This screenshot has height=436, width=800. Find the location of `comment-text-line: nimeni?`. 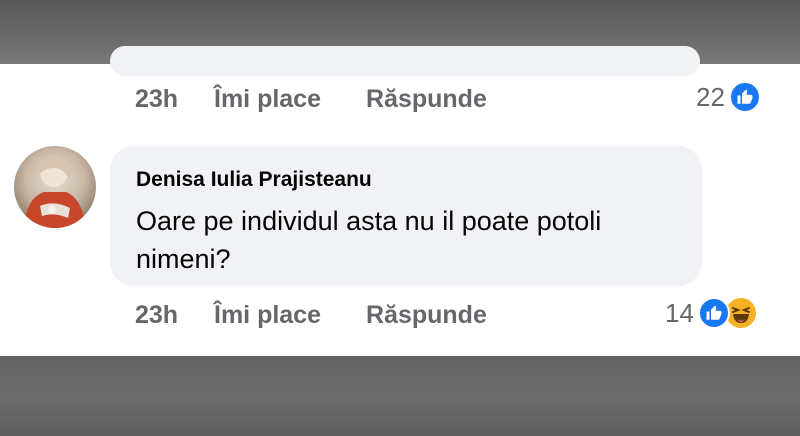

comment-text-line: nimeni? is located at coordinates (183, 259).